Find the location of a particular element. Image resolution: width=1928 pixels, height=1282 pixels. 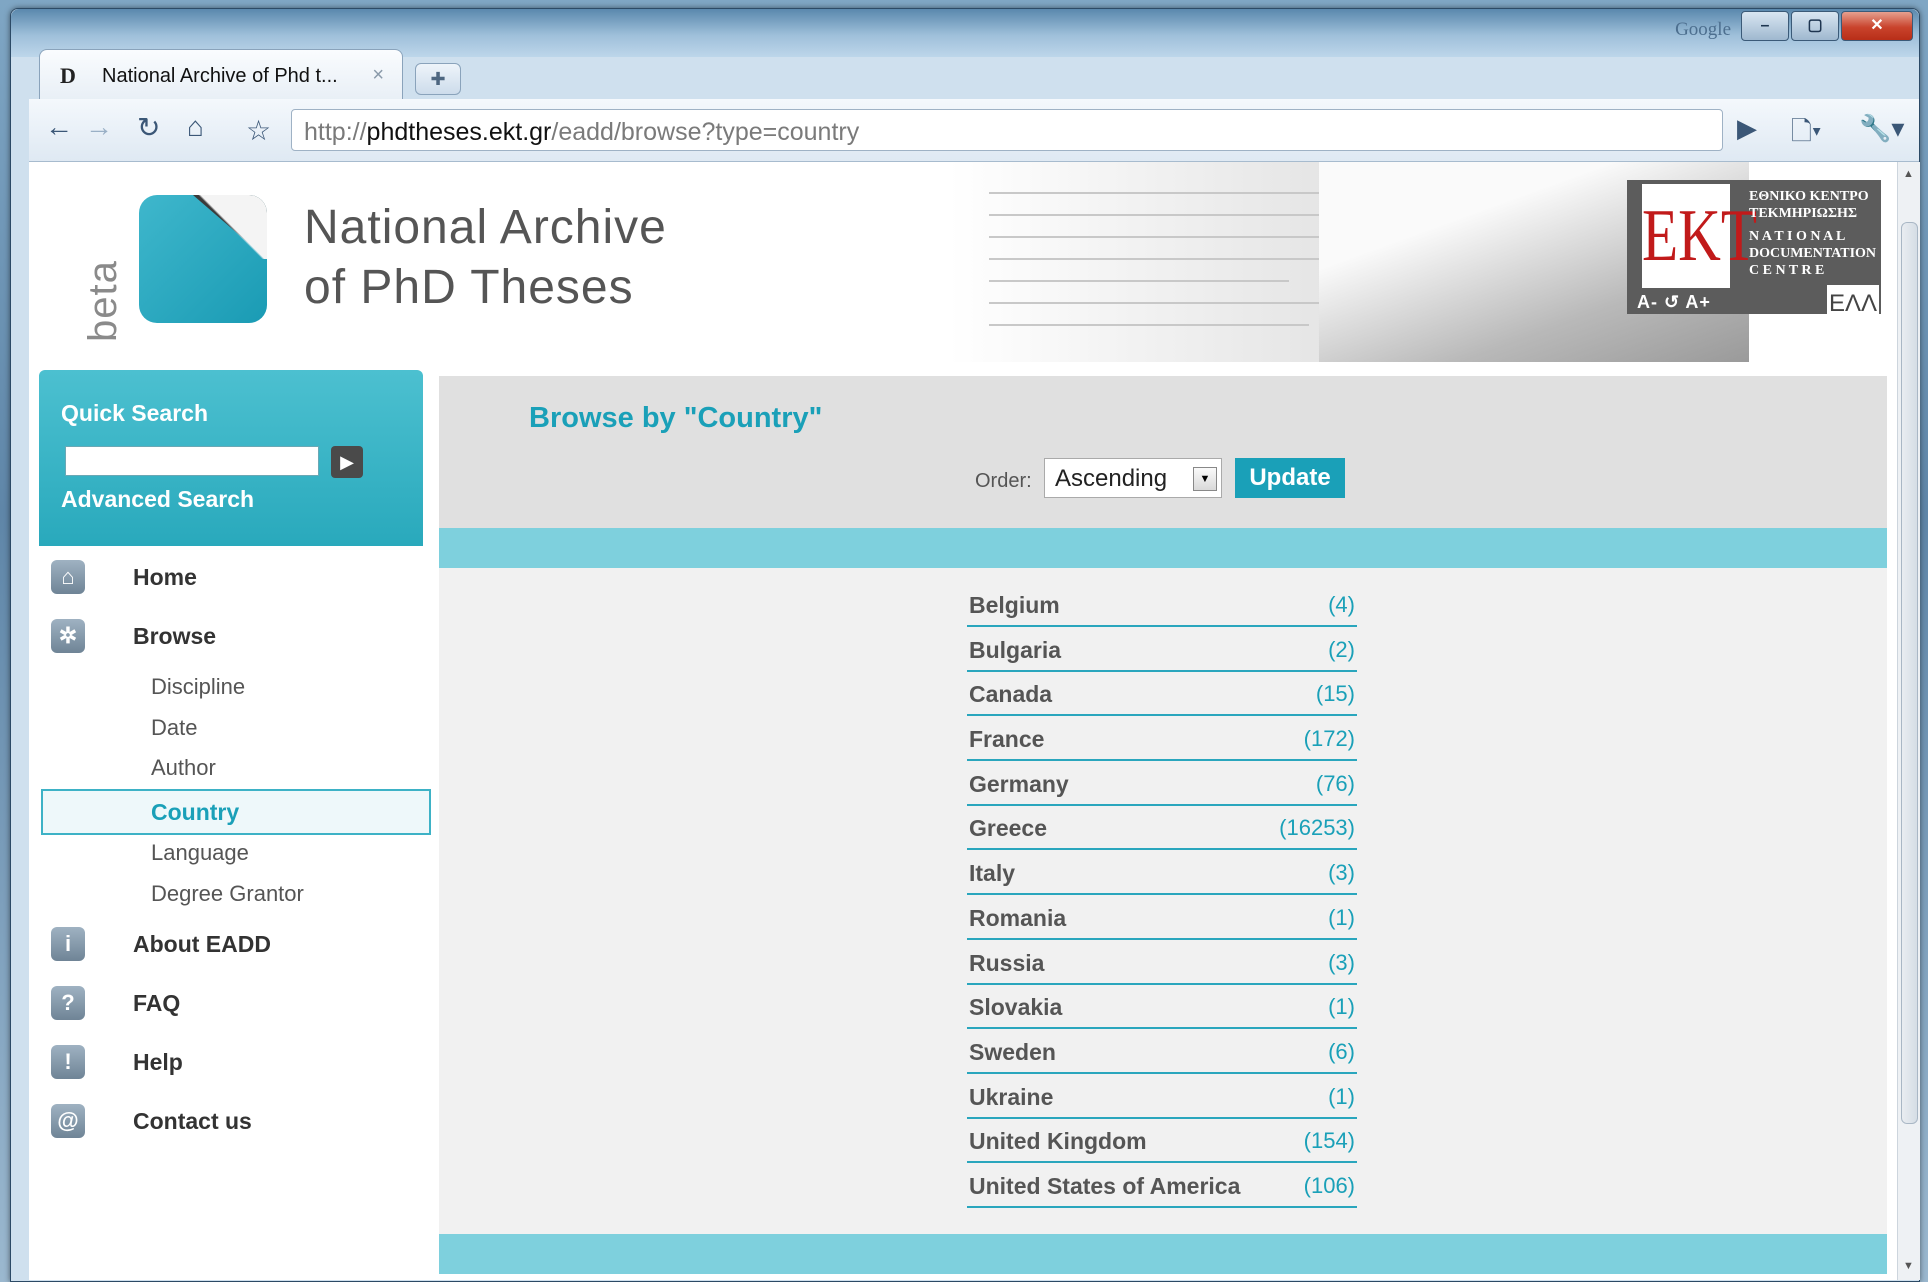

vertical-scrollbar: ▲ ▼ is located at coordinates (1908, 721).